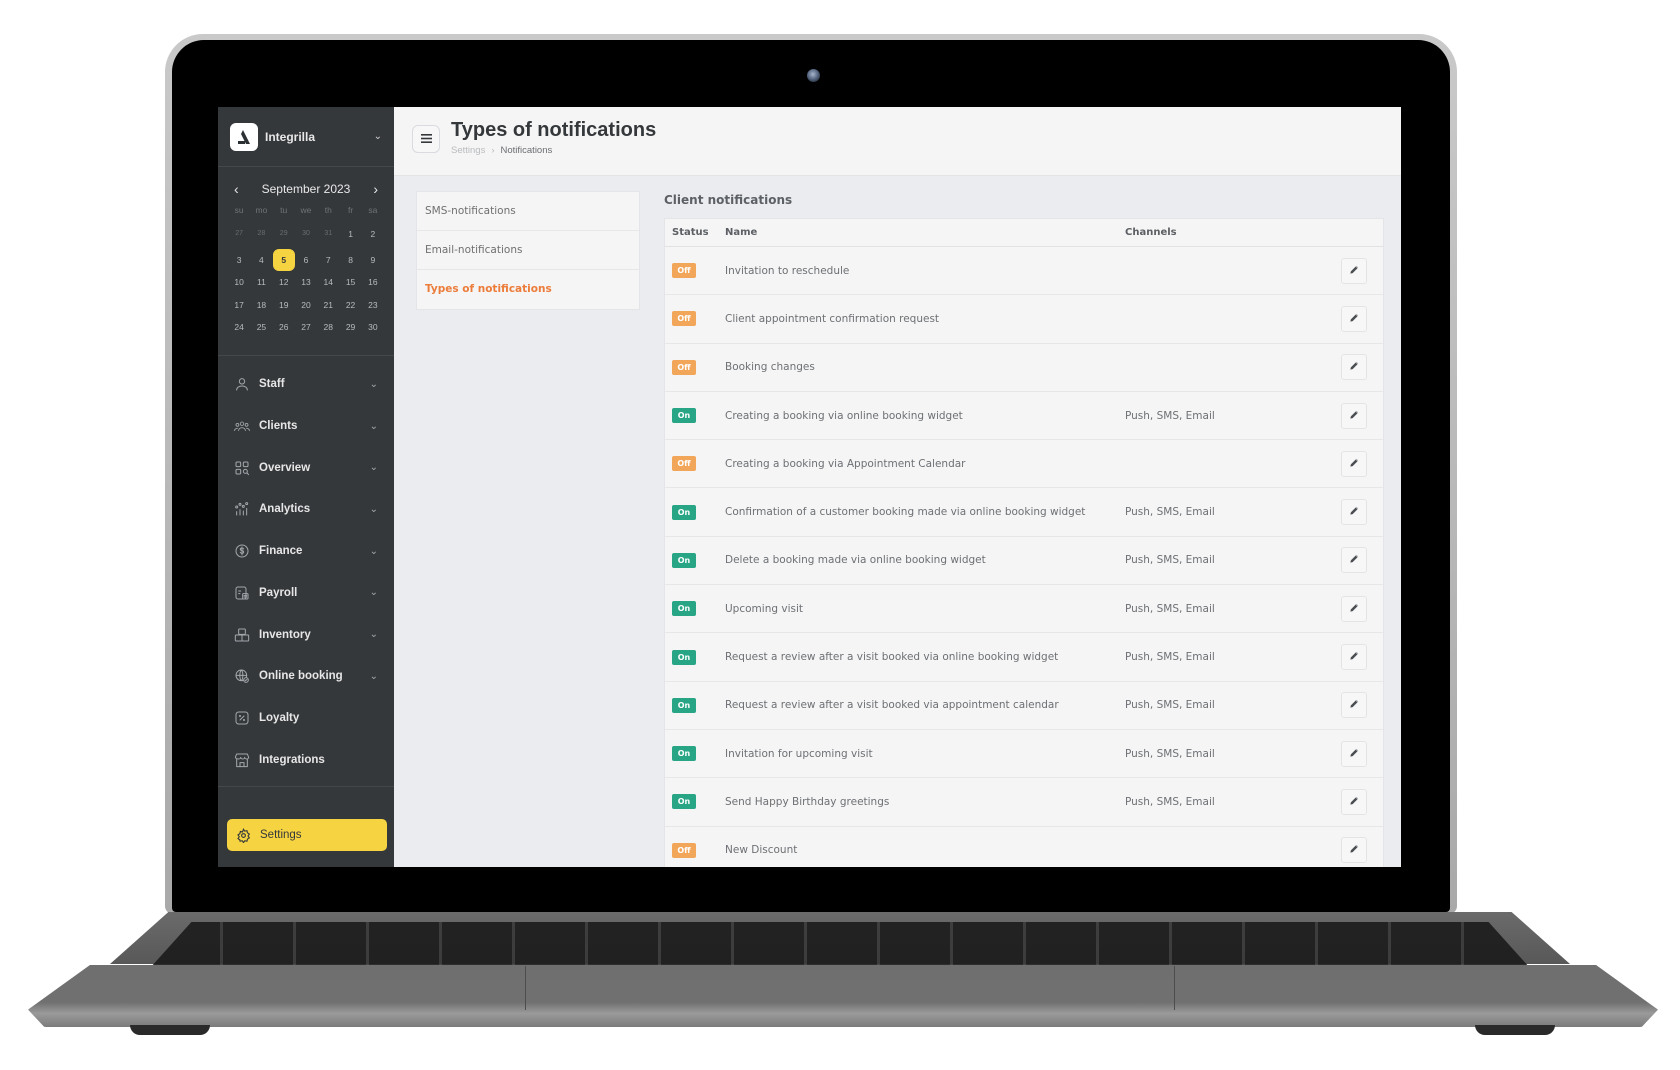  What do you see at coordinates (306, 635) in the screenshot?
I see `sidebar-item-inventory: Inventory ⌄` at bounding box center [306, 635].